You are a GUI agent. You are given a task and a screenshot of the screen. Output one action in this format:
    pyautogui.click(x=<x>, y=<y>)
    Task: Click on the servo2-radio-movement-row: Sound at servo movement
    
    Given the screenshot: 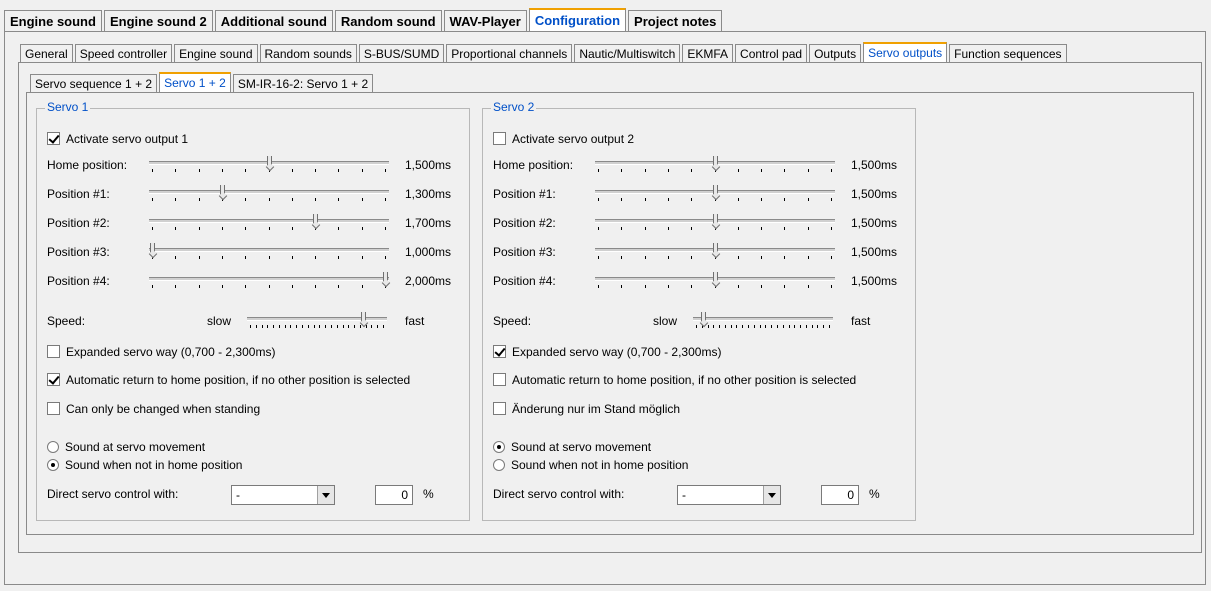 What is the action you would take?
    pyautogui.click(x=572, y=447)
    